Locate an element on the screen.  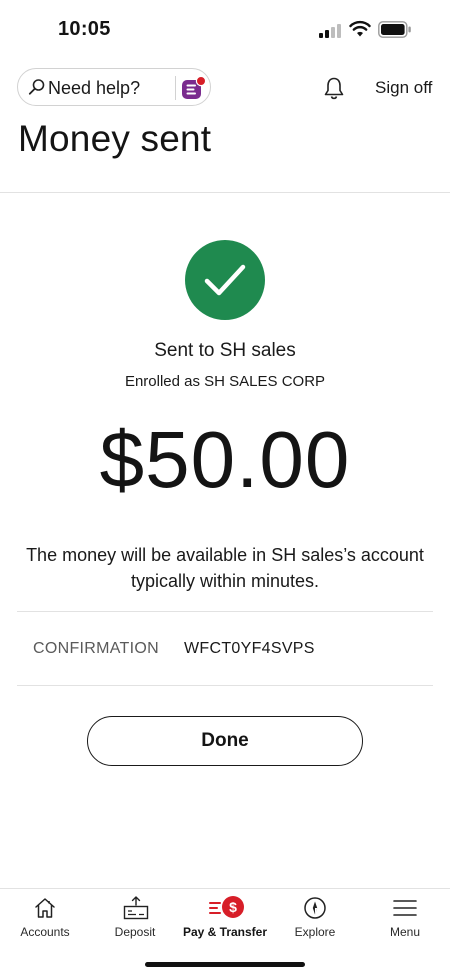
nav-label: Menu is located at coordinates (405, 932).